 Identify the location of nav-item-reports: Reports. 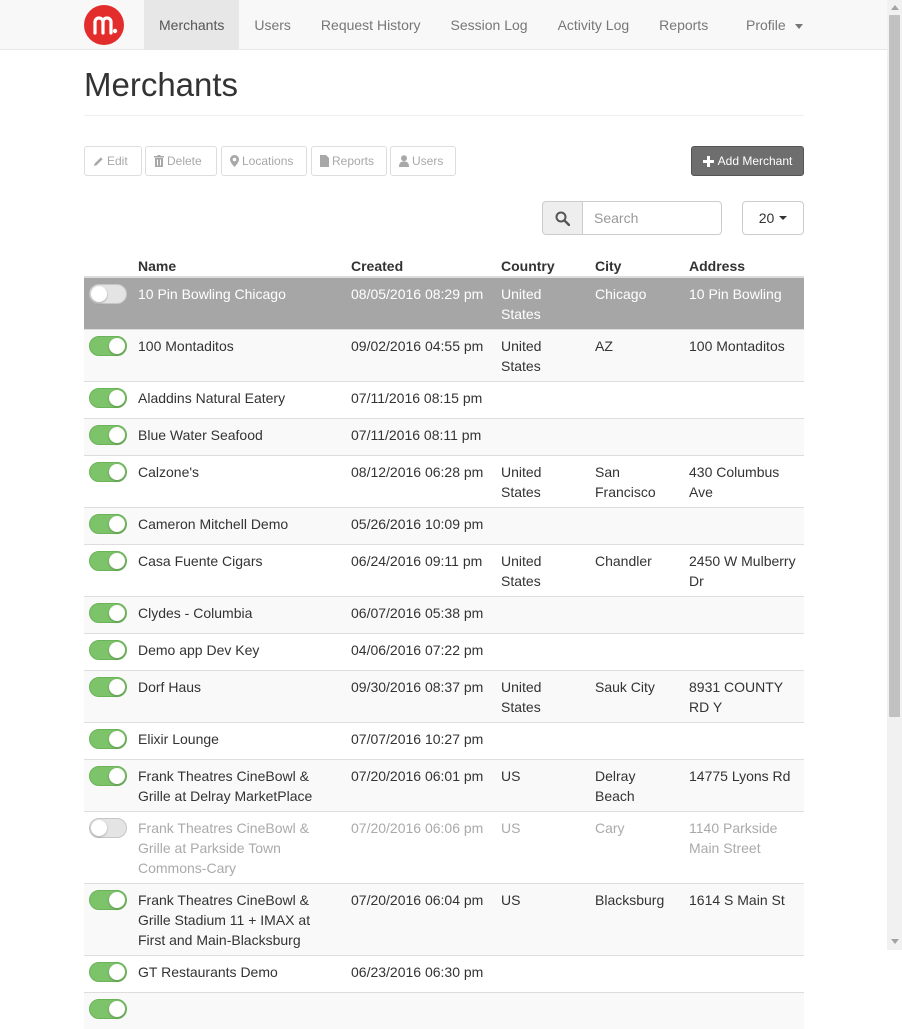
(683, 25).